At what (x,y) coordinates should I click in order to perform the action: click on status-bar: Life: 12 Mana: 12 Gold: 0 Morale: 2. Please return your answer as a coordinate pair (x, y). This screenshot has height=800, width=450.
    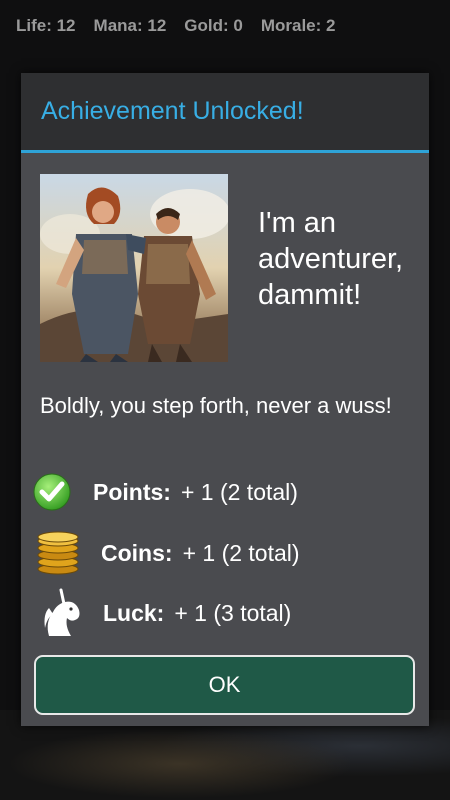
    Looking at the image, I should click on (225, 26).